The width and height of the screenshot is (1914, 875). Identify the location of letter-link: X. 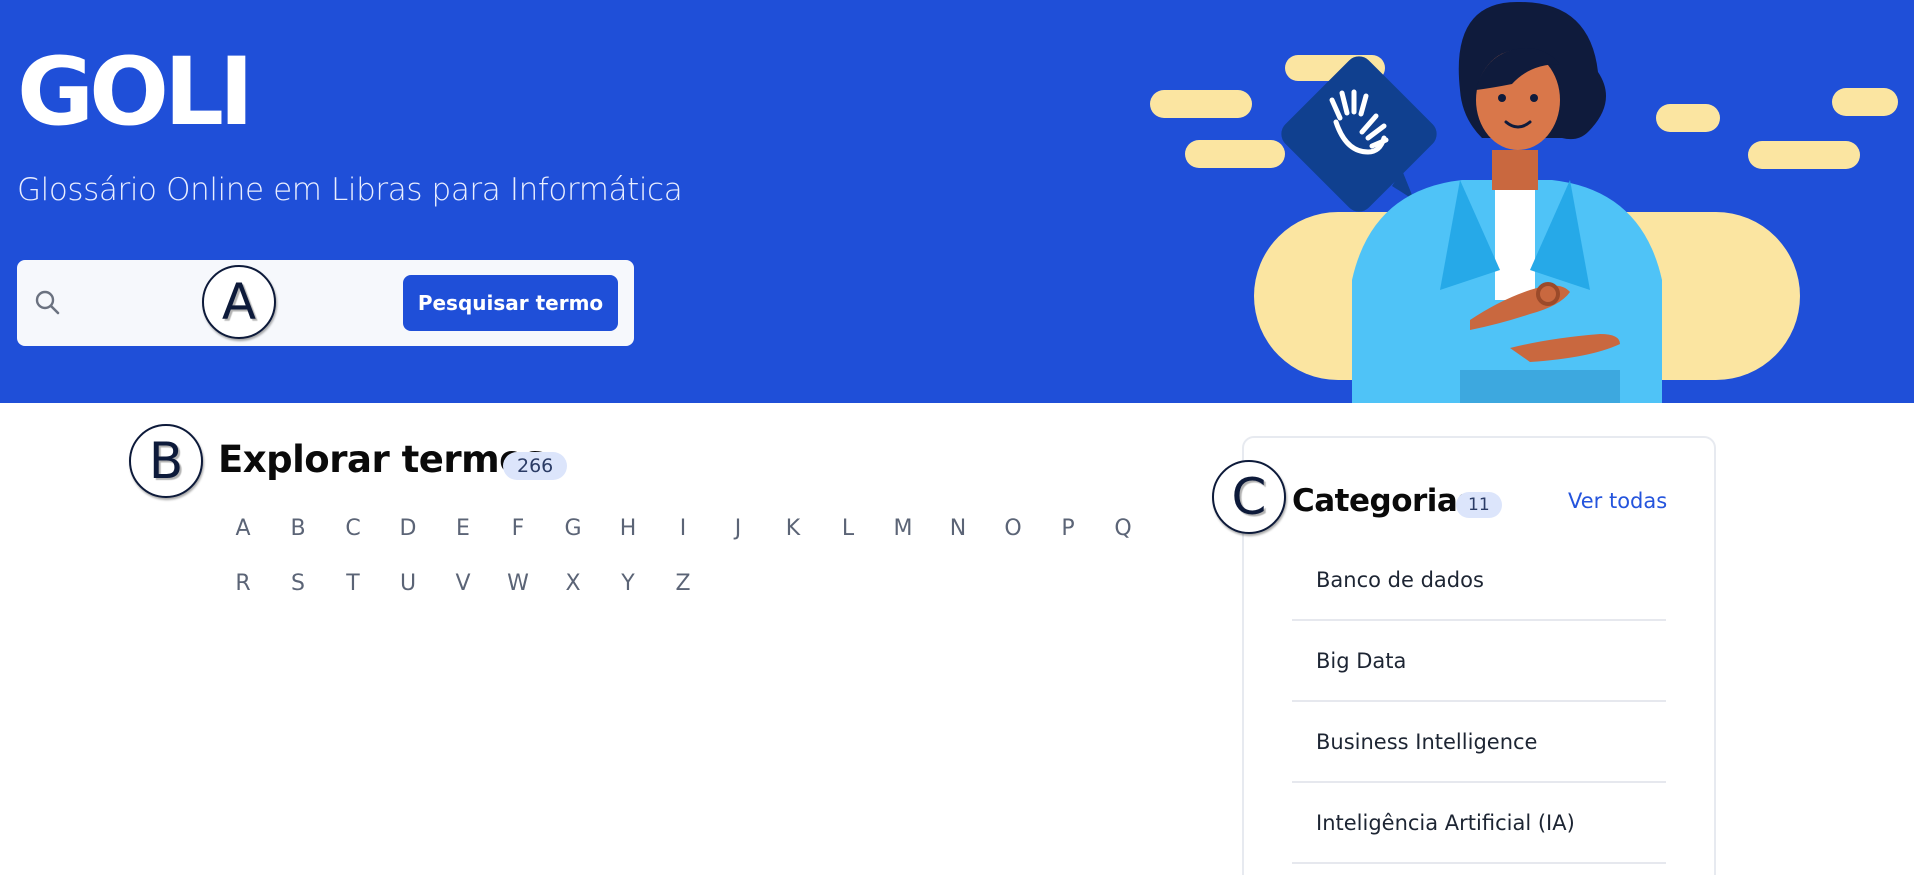
(573, 583).